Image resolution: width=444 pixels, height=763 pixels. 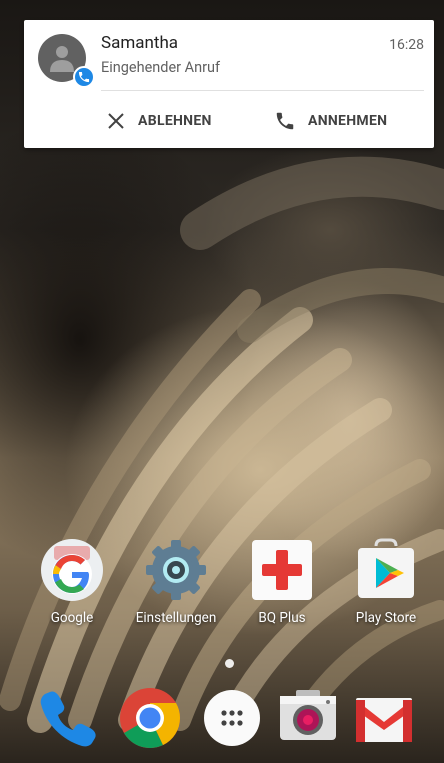 I want to click on google-icon, so click(x=72, y=570).